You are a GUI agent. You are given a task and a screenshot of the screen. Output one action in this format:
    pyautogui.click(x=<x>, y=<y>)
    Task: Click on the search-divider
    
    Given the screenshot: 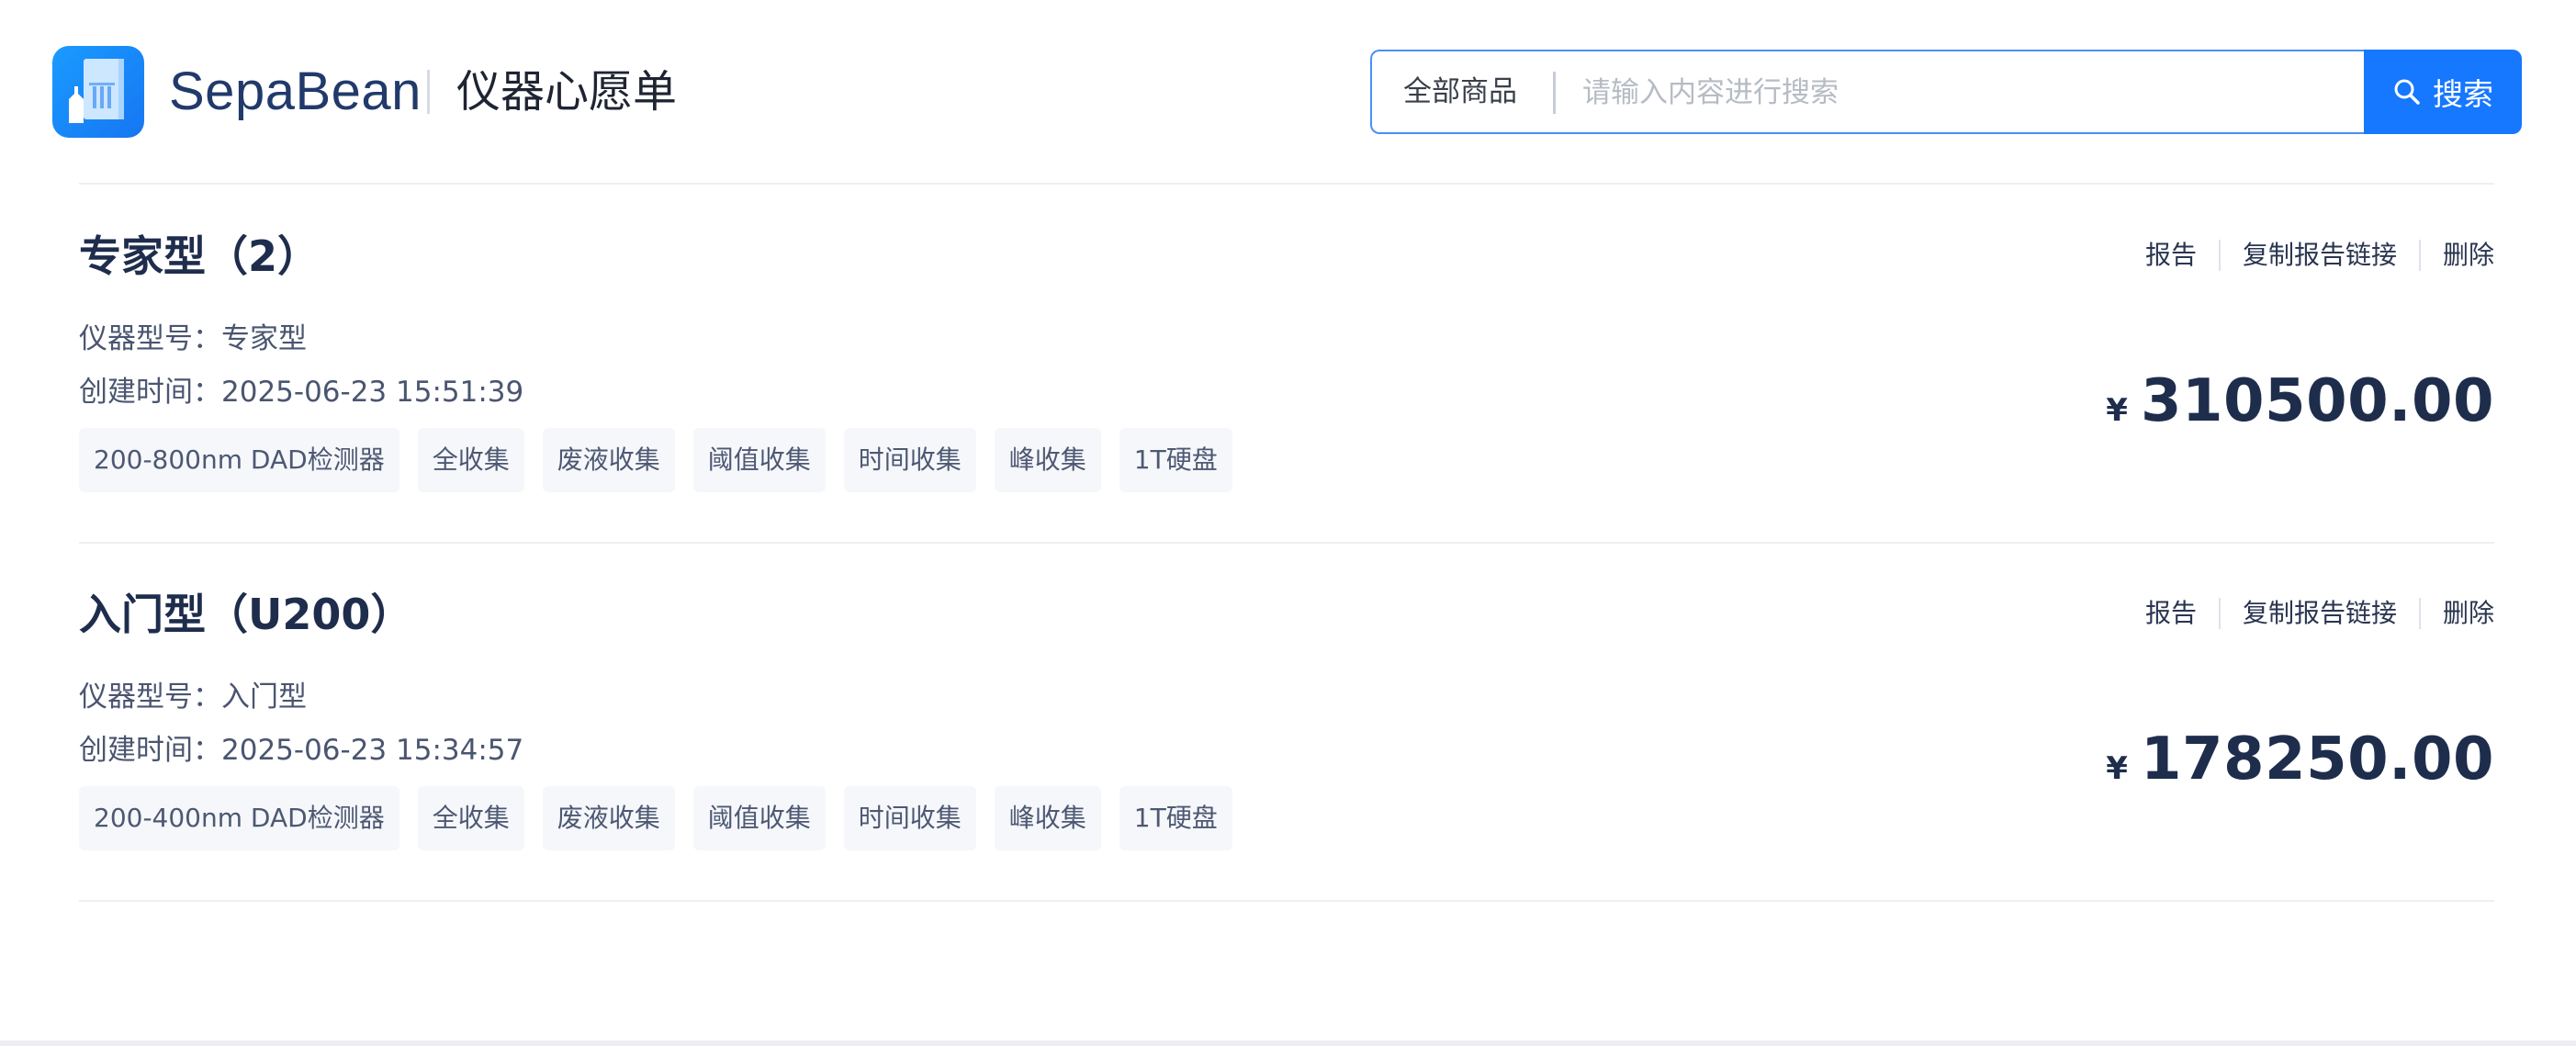 What is the action you would take?
    pyautogui.click(x=1554, y=93)
    